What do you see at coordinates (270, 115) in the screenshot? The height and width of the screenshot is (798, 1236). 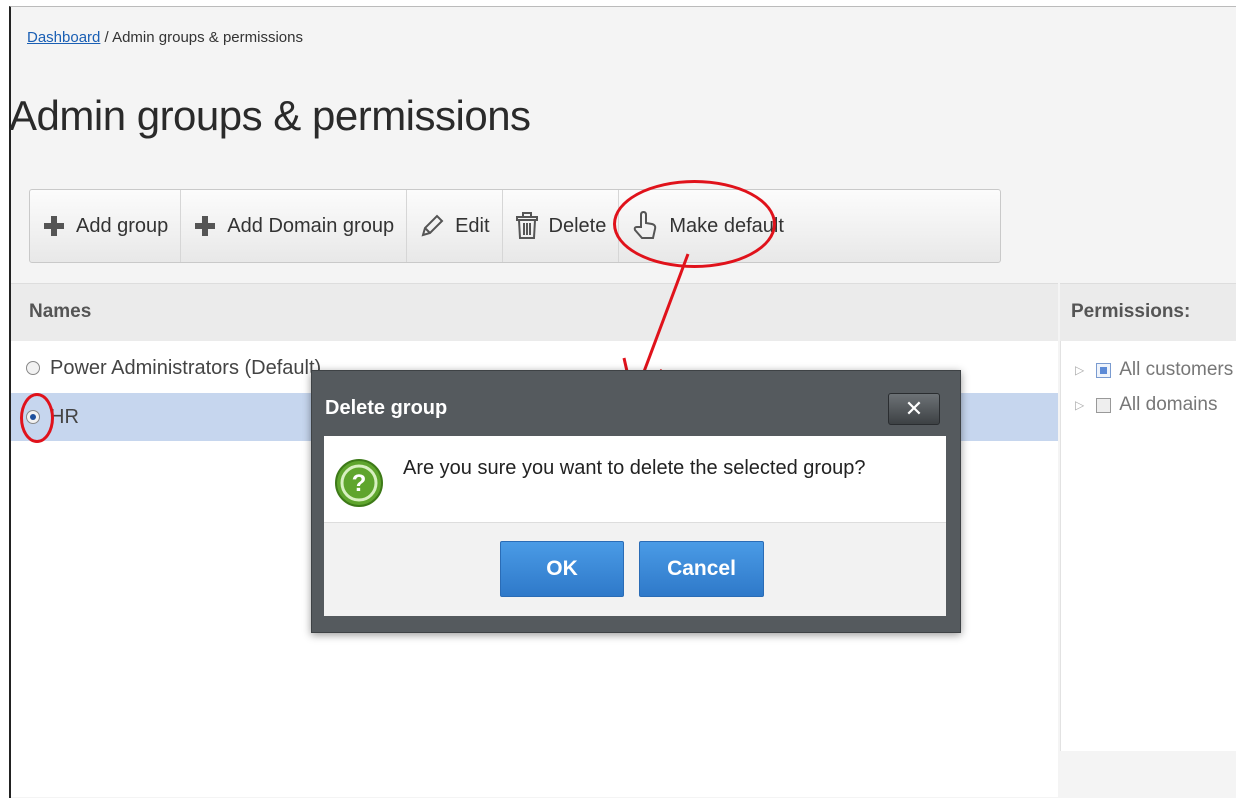 I see `page-title: Admin groups & permissions` at bounding box center [270, 115].